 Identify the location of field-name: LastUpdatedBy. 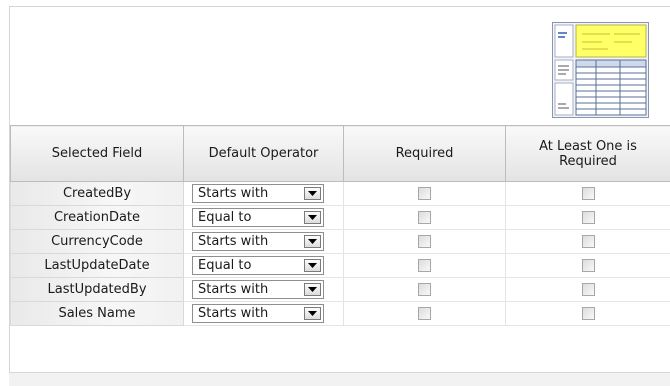
(97, 290).